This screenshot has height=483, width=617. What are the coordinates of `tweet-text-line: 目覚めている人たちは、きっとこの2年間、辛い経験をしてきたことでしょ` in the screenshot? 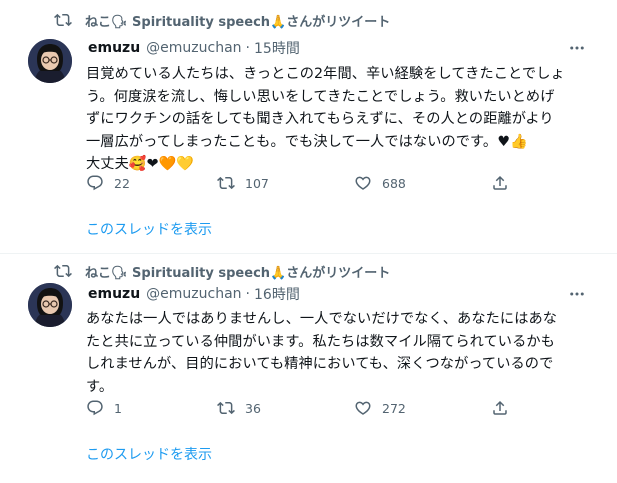 It's located at (325, 74).